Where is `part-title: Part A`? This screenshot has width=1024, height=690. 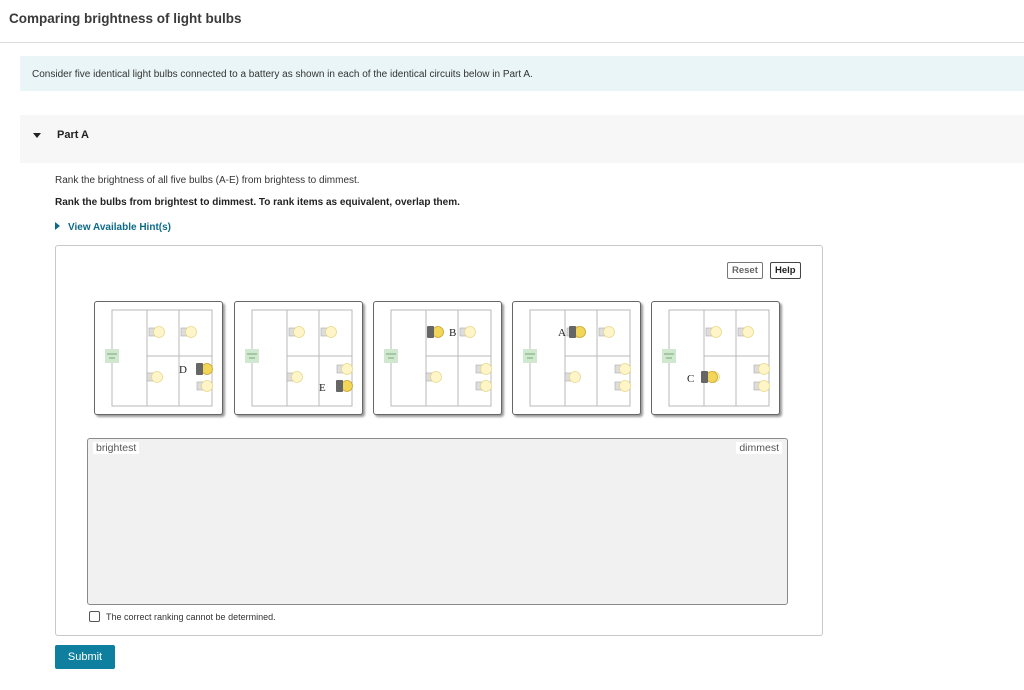 part-title: Part A is located at coordinates (73, 135).